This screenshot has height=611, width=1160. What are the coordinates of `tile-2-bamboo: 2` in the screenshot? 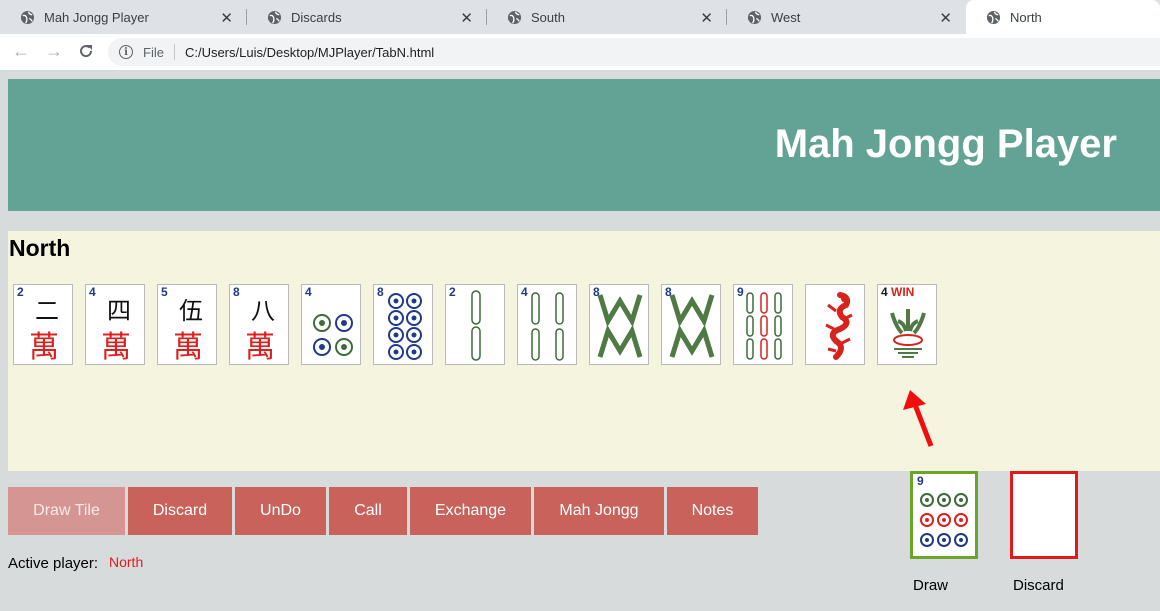 It's located at (475, 324).